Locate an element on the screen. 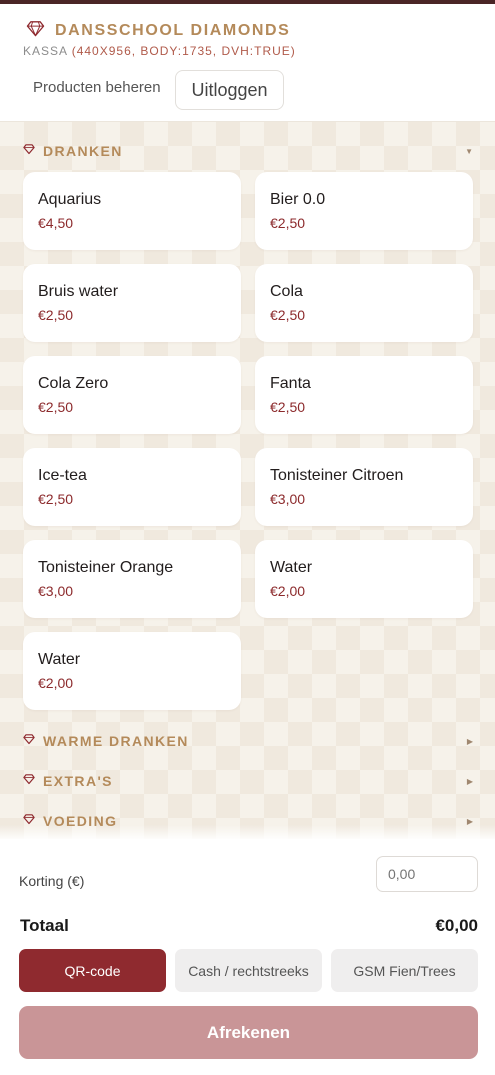 The width and height of the screenshot is (495, 1075). product-name: Bier 0.0 is located at coordinates (298, 199).